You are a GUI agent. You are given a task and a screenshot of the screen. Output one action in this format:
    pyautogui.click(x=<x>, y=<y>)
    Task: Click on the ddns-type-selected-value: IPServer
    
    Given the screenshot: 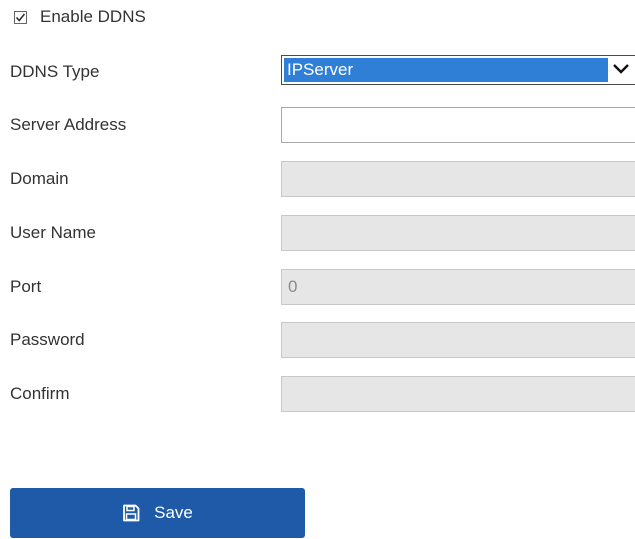 What is the action you would take?
    pyautogui.click(x=446, y=70)
    